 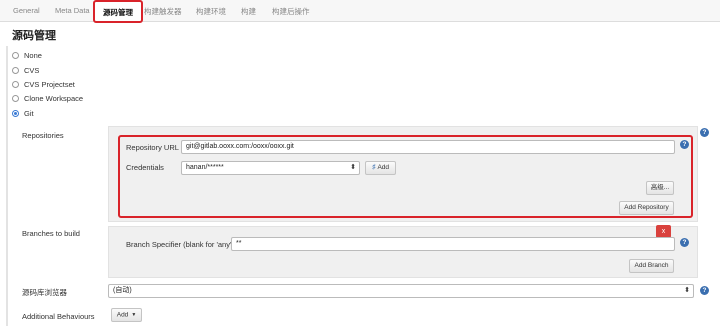 I want to click on add-behaviour-button: Add ▼, so click(x=126, y=315).